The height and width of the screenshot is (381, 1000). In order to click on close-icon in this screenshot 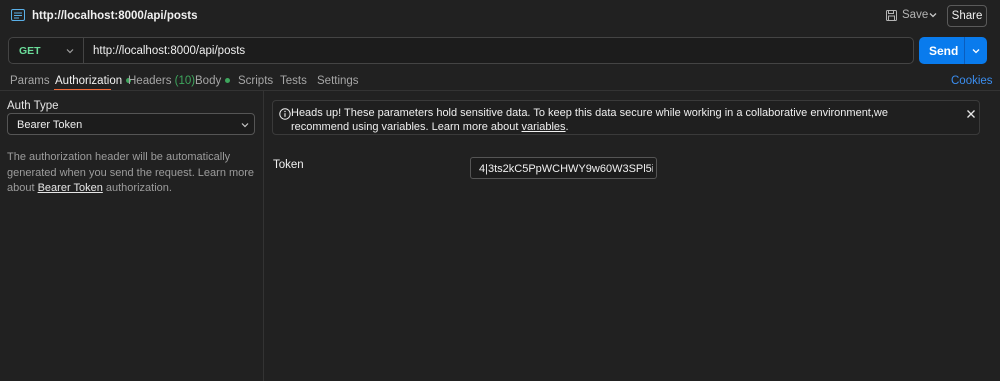, I will do `click(971, 114)`.